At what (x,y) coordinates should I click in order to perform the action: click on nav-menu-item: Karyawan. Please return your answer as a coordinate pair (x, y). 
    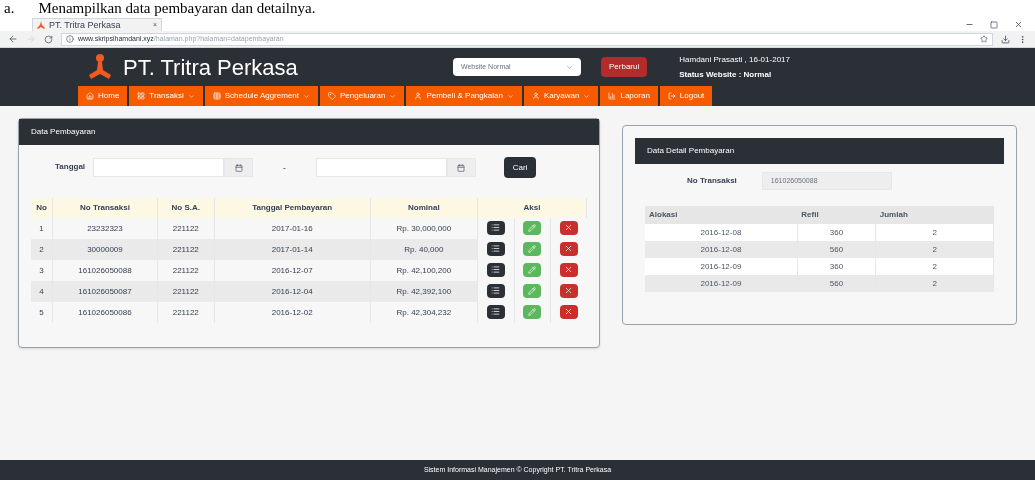
    Looking at the image, I should click on (561, 96).